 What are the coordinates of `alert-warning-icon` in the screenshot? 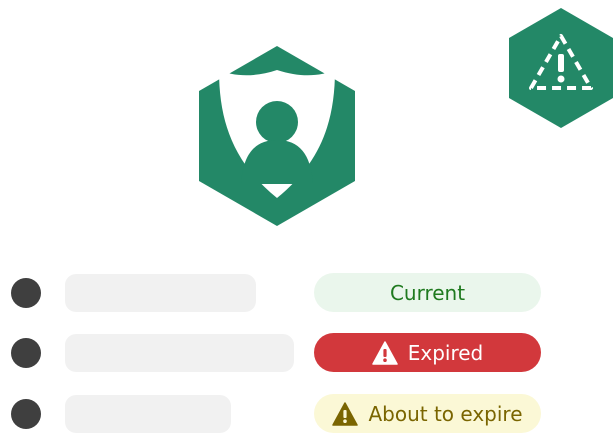 It's located at (561, 68).